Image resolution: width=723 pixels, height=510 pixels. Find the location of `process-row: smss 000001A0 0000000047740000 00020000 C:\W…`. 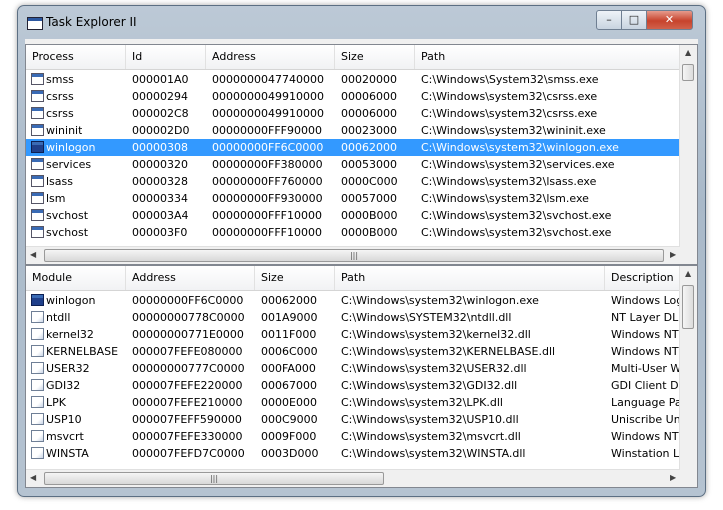

process-row: smss 000001A0 0000000047740000 00020000 C:\W… is located at coordinates (353, 79).